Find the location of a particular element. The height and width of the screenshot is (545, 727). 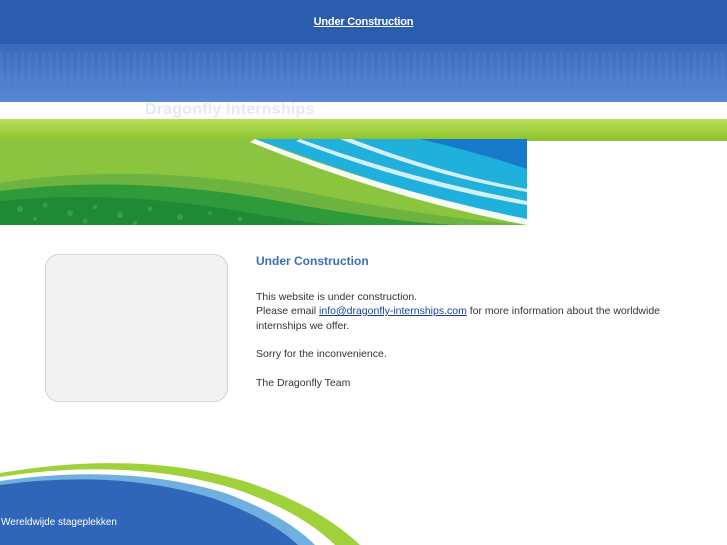

contact-text-prefix: Please email is located at coordinates (288, 311).